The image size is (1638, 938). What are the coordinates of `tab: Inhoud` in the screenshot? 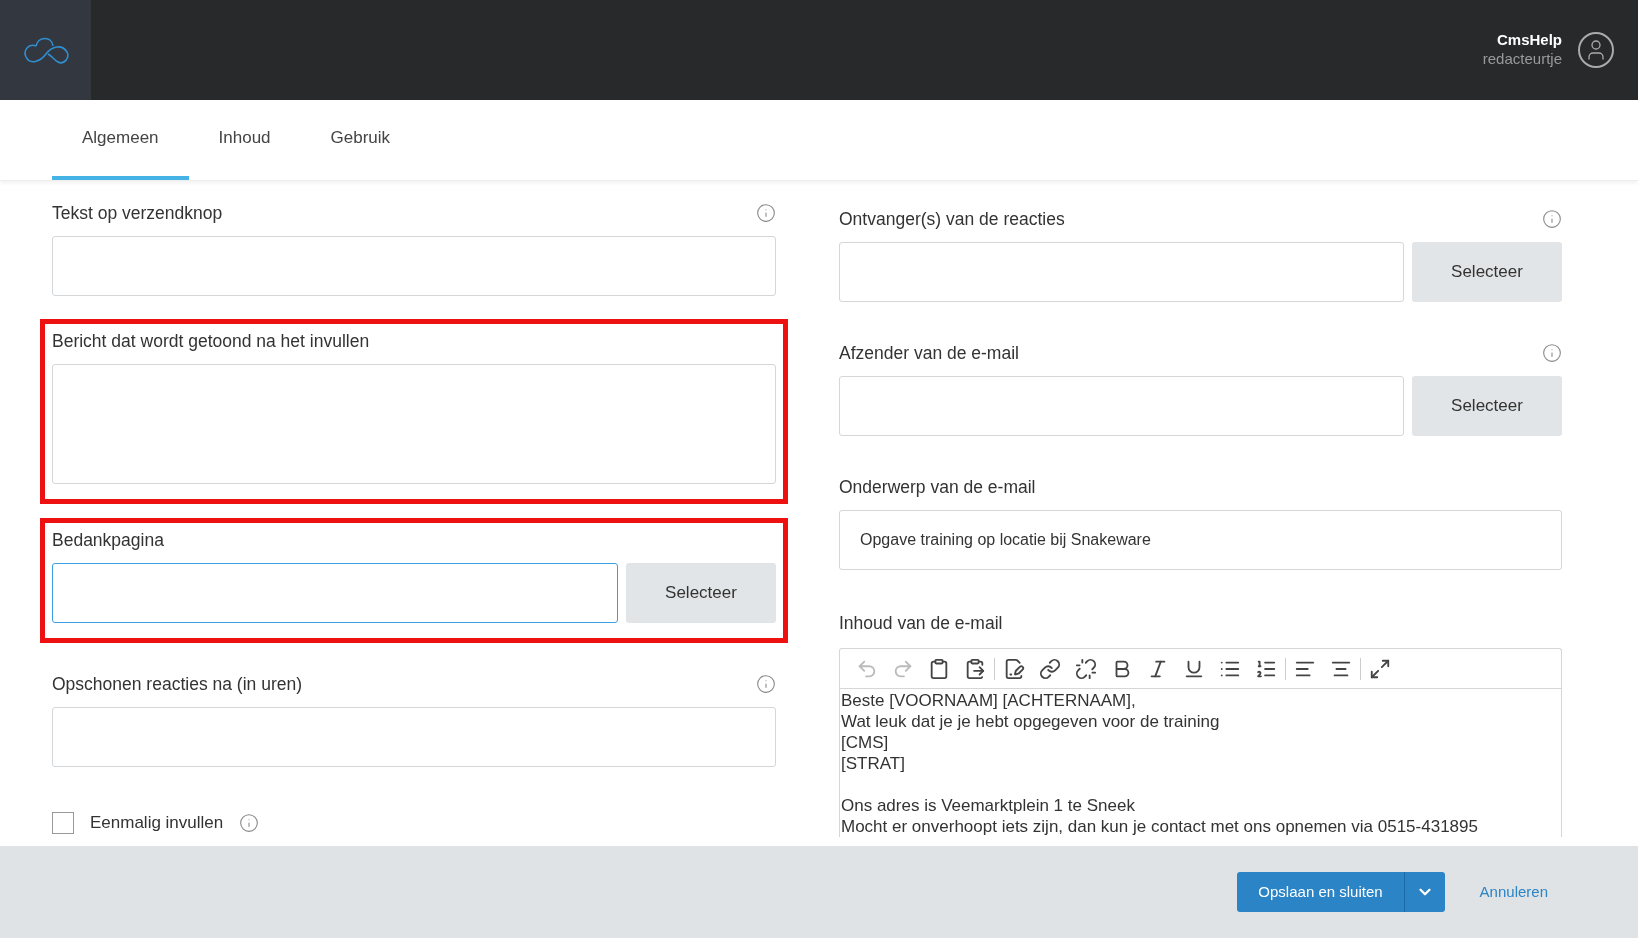 It's located at (244, 140).